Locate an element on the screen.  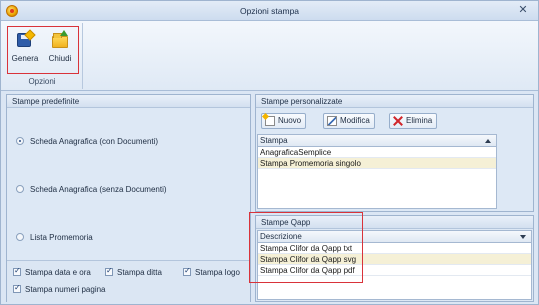
checkbox-label: Stampa numeri pagina is located at coordinates (65, 289).